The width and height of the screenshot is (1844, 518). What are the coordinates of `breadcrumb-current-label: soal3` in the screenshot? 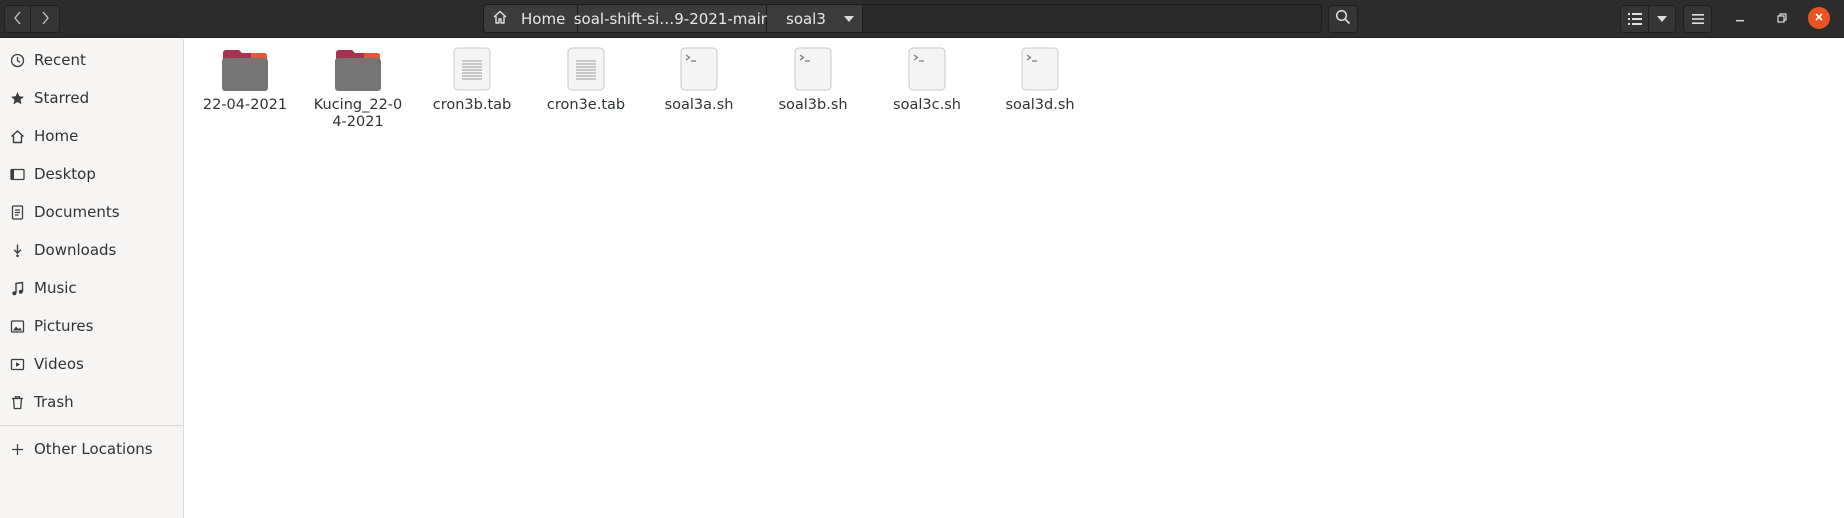 It's located at (806, 18).